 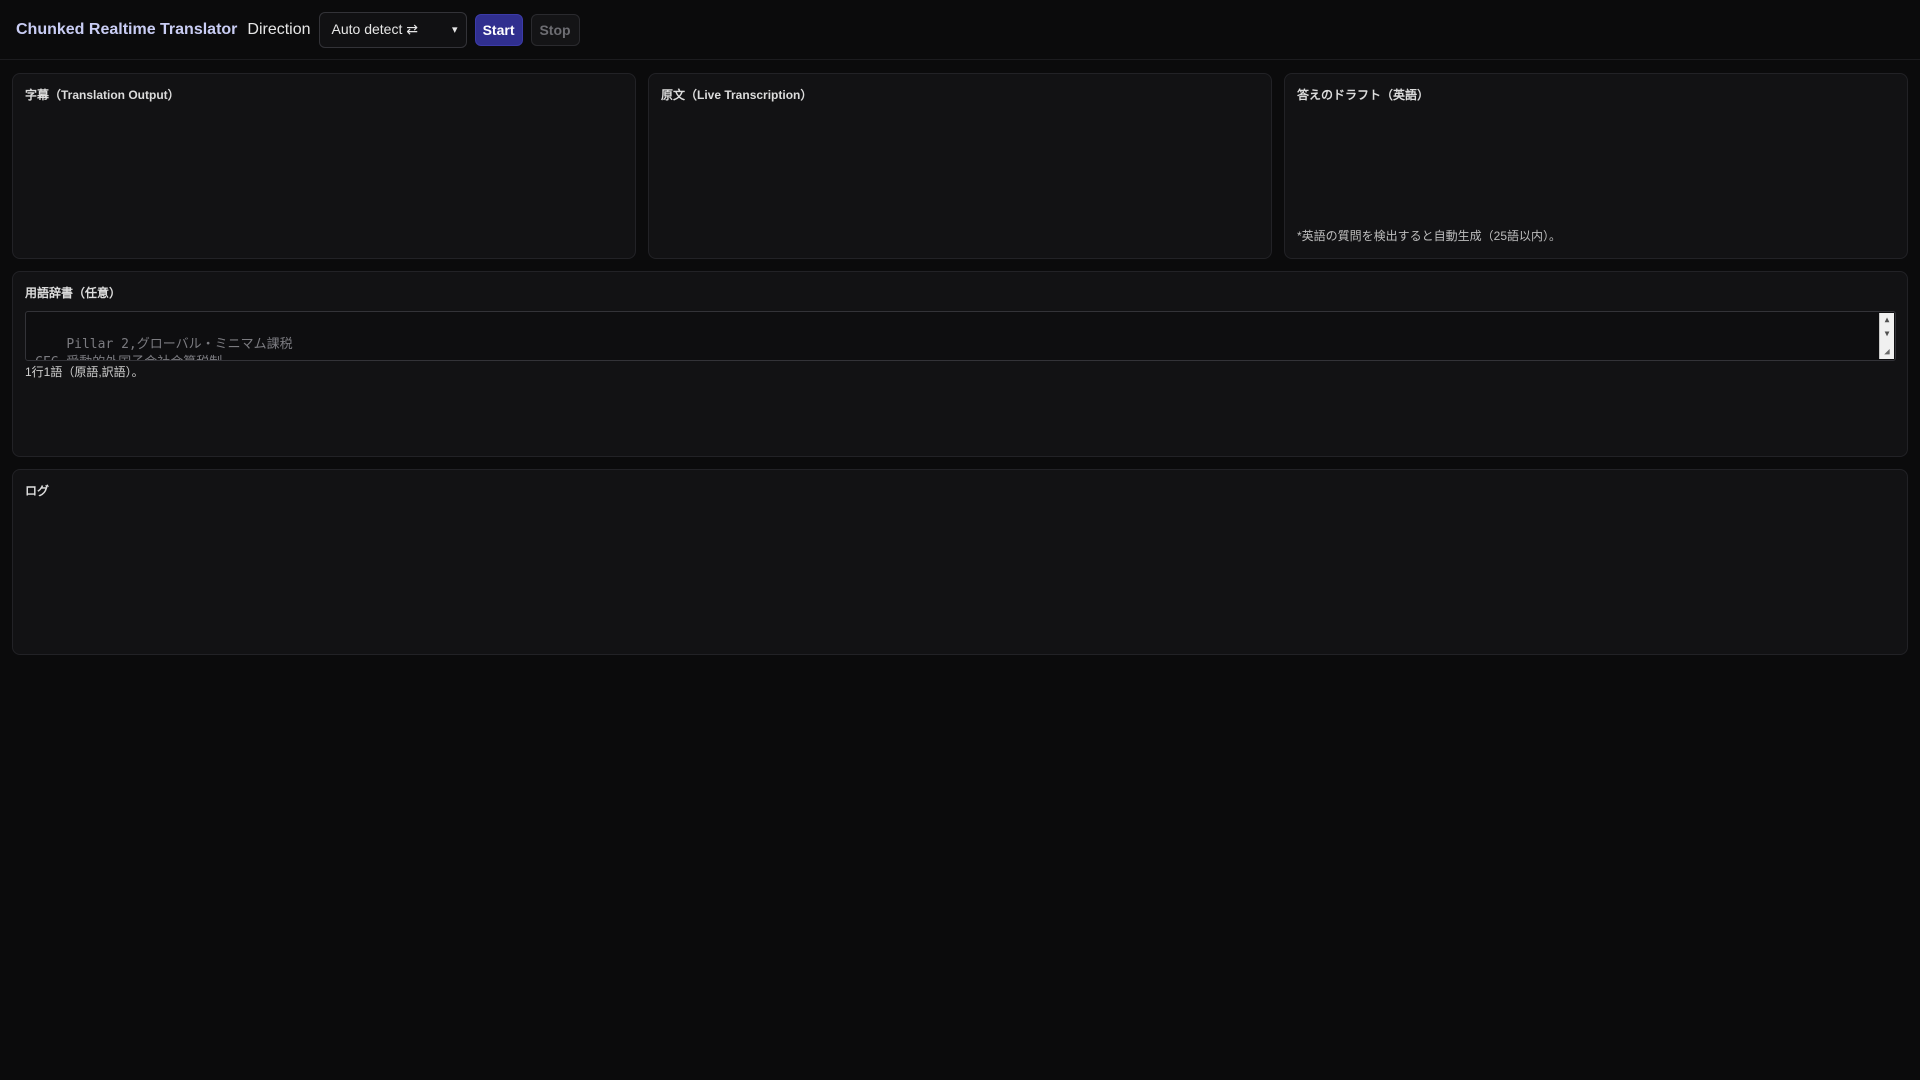 I want to click on subtitles-panel-title: 字幕（Translation Output）, so click(x=102, y=95).